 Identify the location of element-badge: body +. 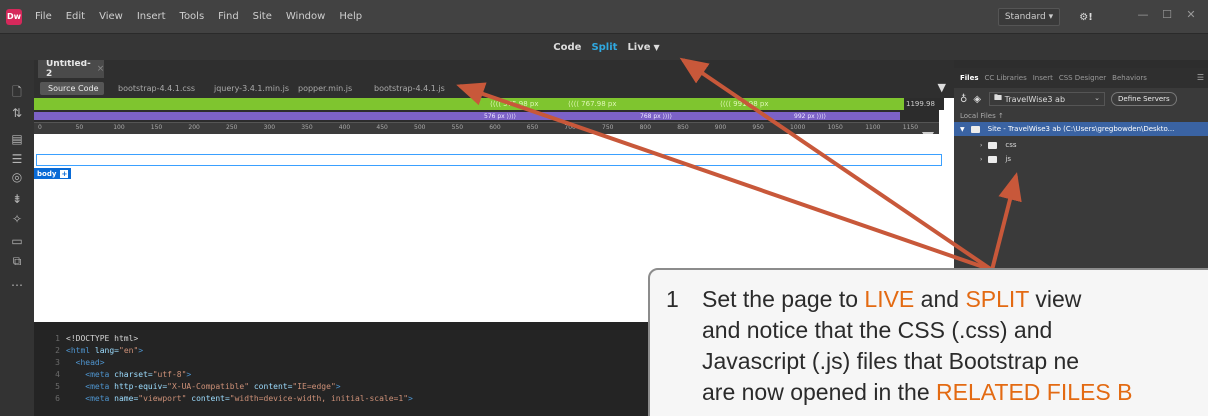
(53, 173).